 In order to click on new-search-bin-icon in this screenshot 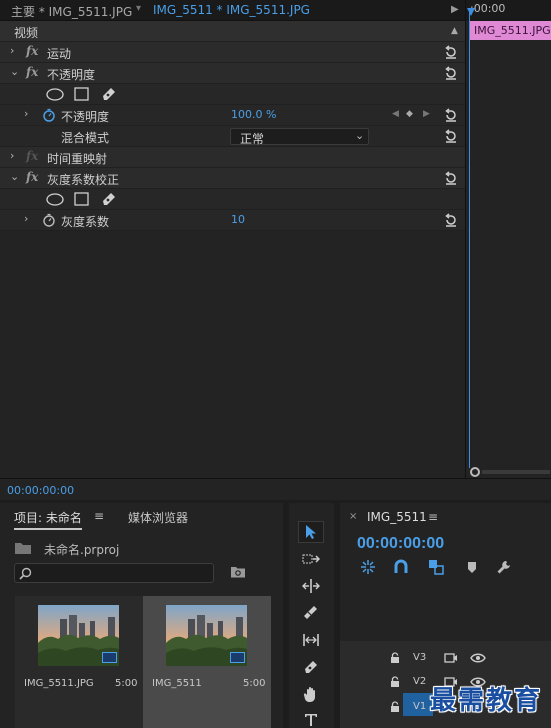, I will do `click(238, 572)`.